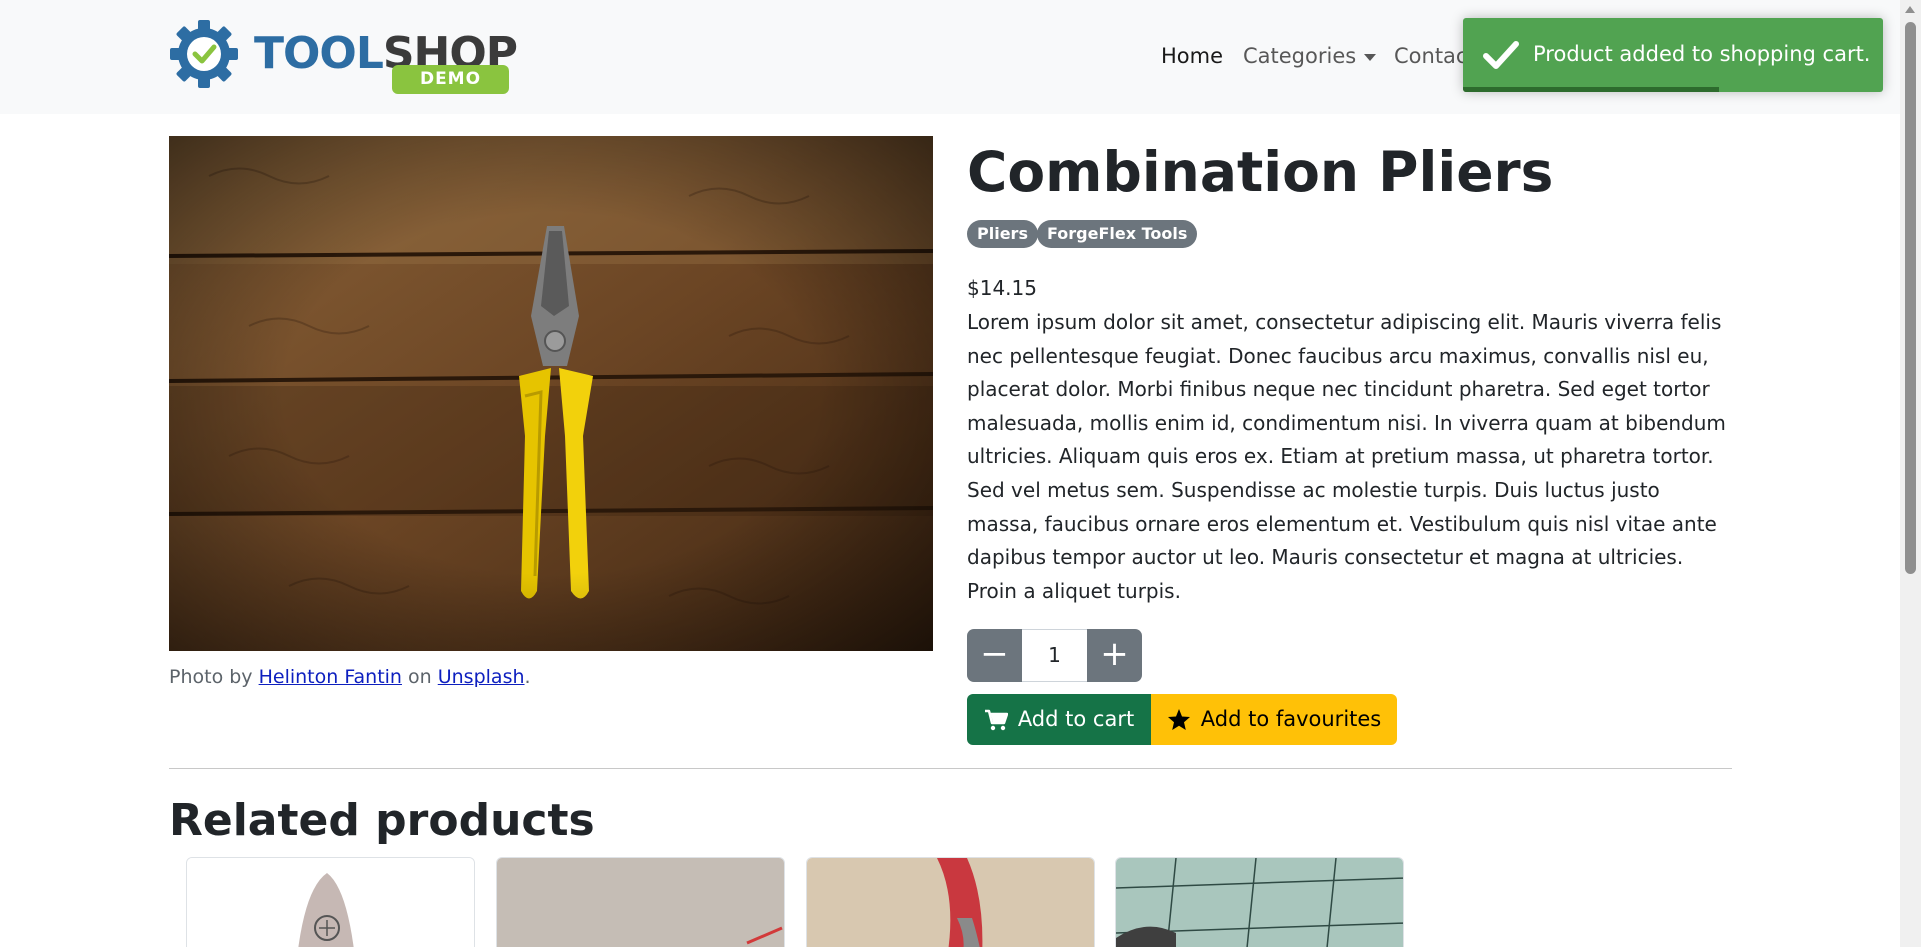 Image resolution: width=1921 pixels, height=947 pixels. I want to click on toast-progress-bar, so click(1591, 89).